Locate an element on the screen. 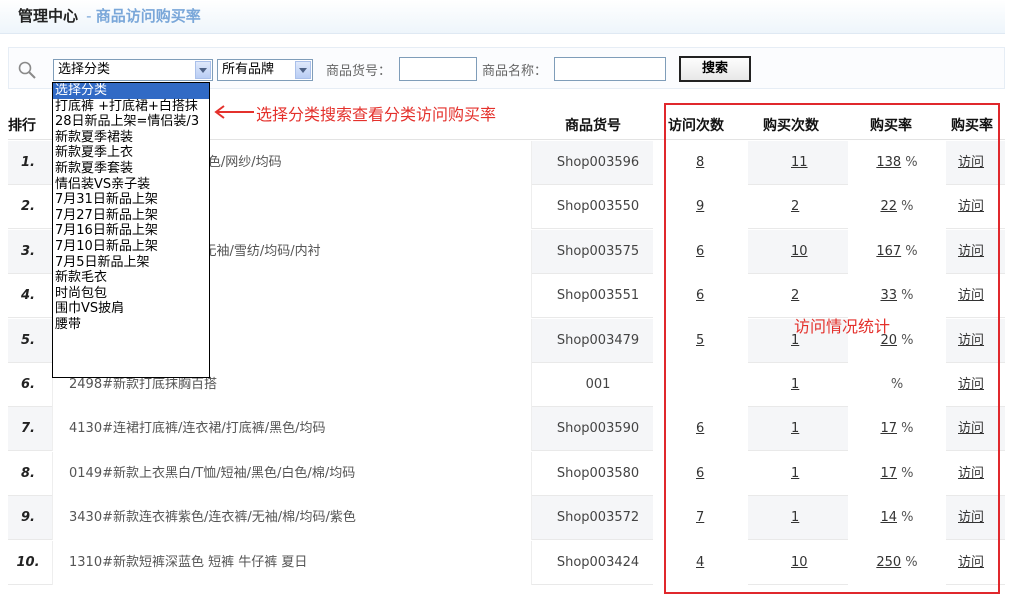 The width and height of the screenshot is (1009, 608). category-select-value: 选择分类 is located at coordinates (84, 69).